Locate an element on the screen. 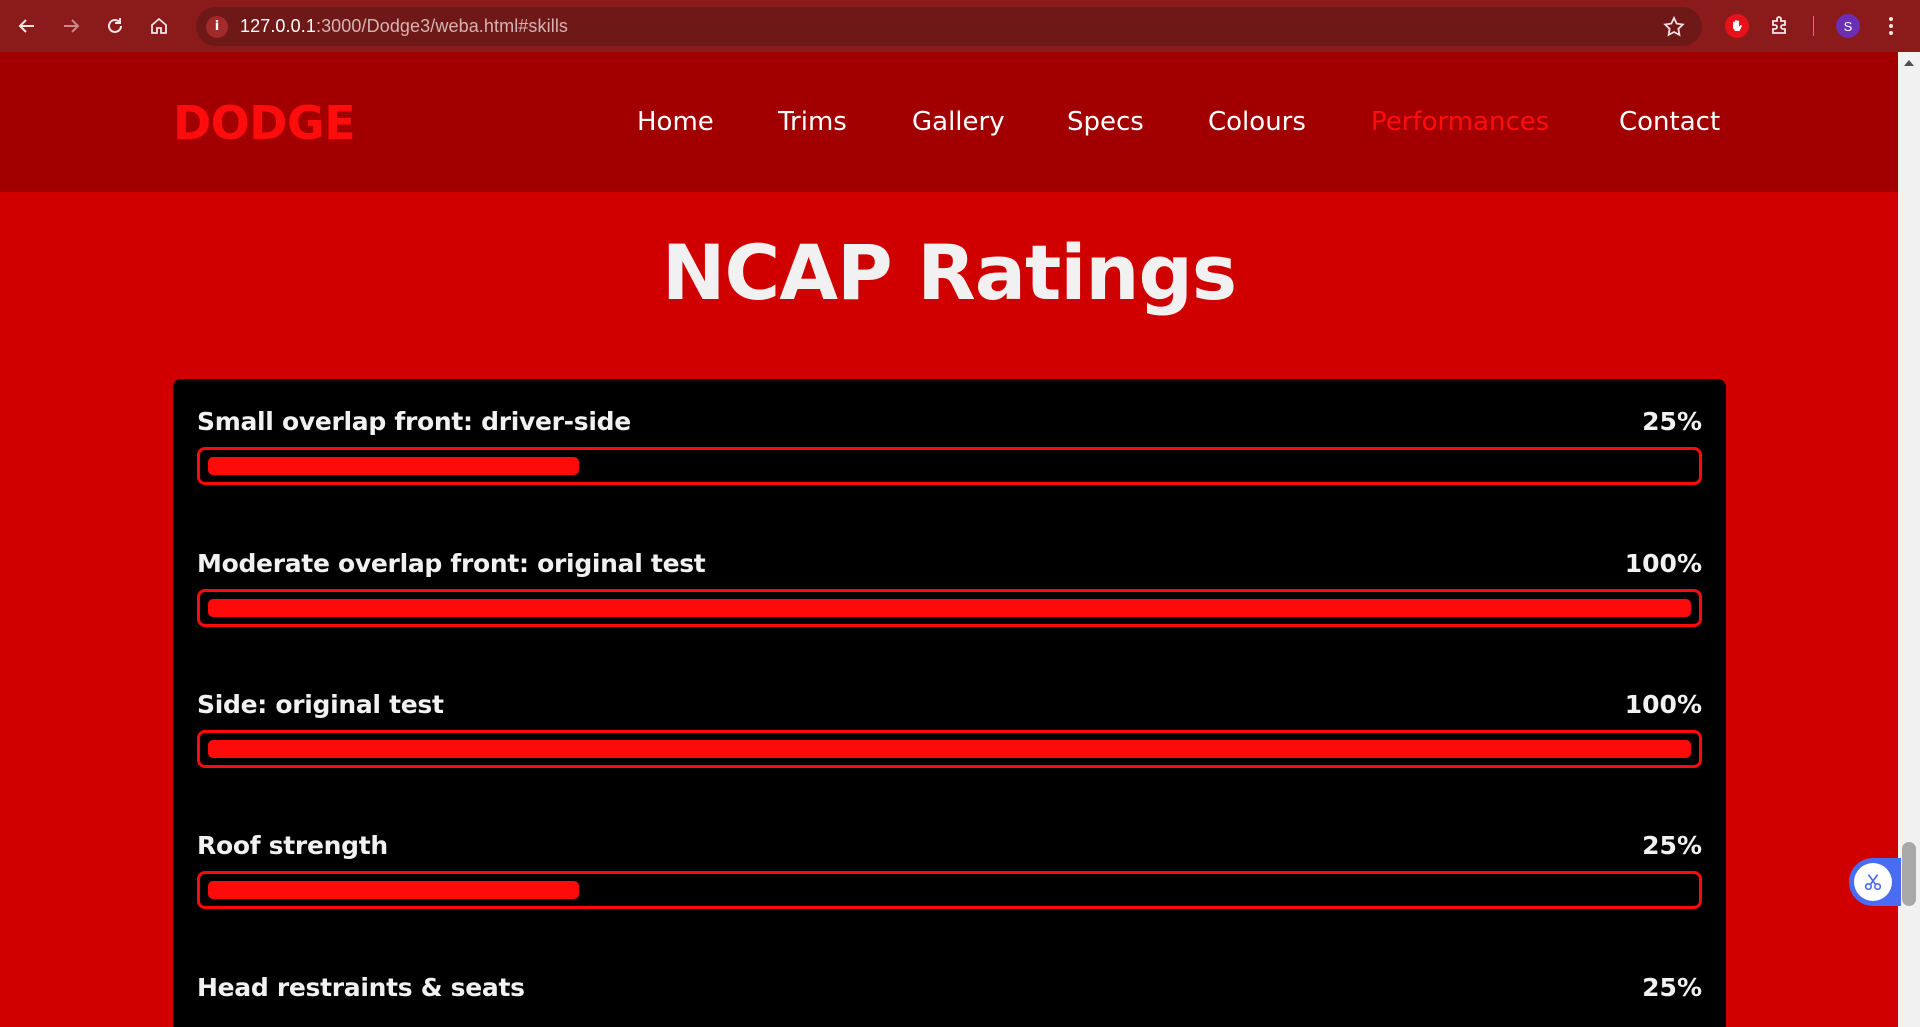 The height and width of the screenshot is (1027, 1920). rating-label: Small overlap front: driver-side is located at coordinates (414, 421).